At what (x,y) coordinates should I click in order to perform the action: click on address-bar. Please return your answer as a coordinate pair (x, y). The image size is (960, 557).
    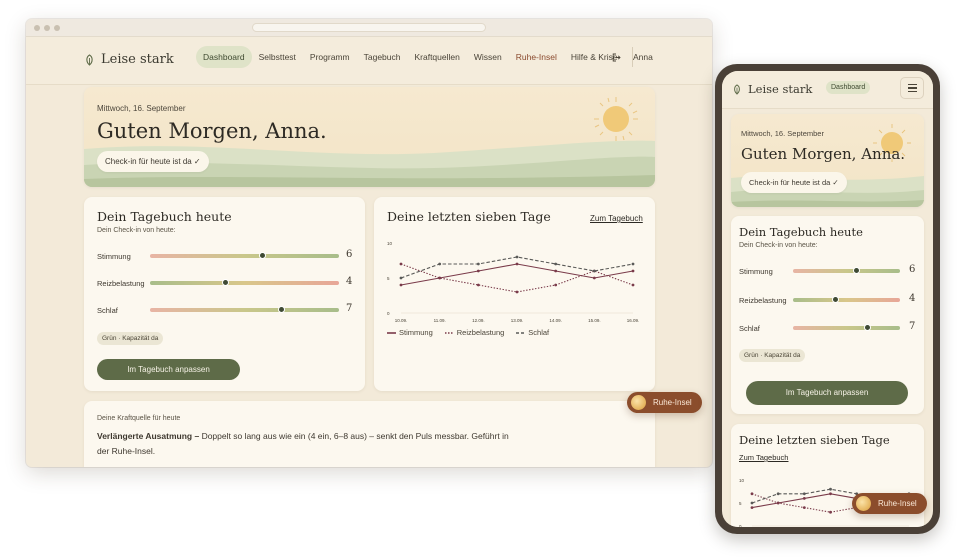
    Looking at the image, I should click on (369, 27).